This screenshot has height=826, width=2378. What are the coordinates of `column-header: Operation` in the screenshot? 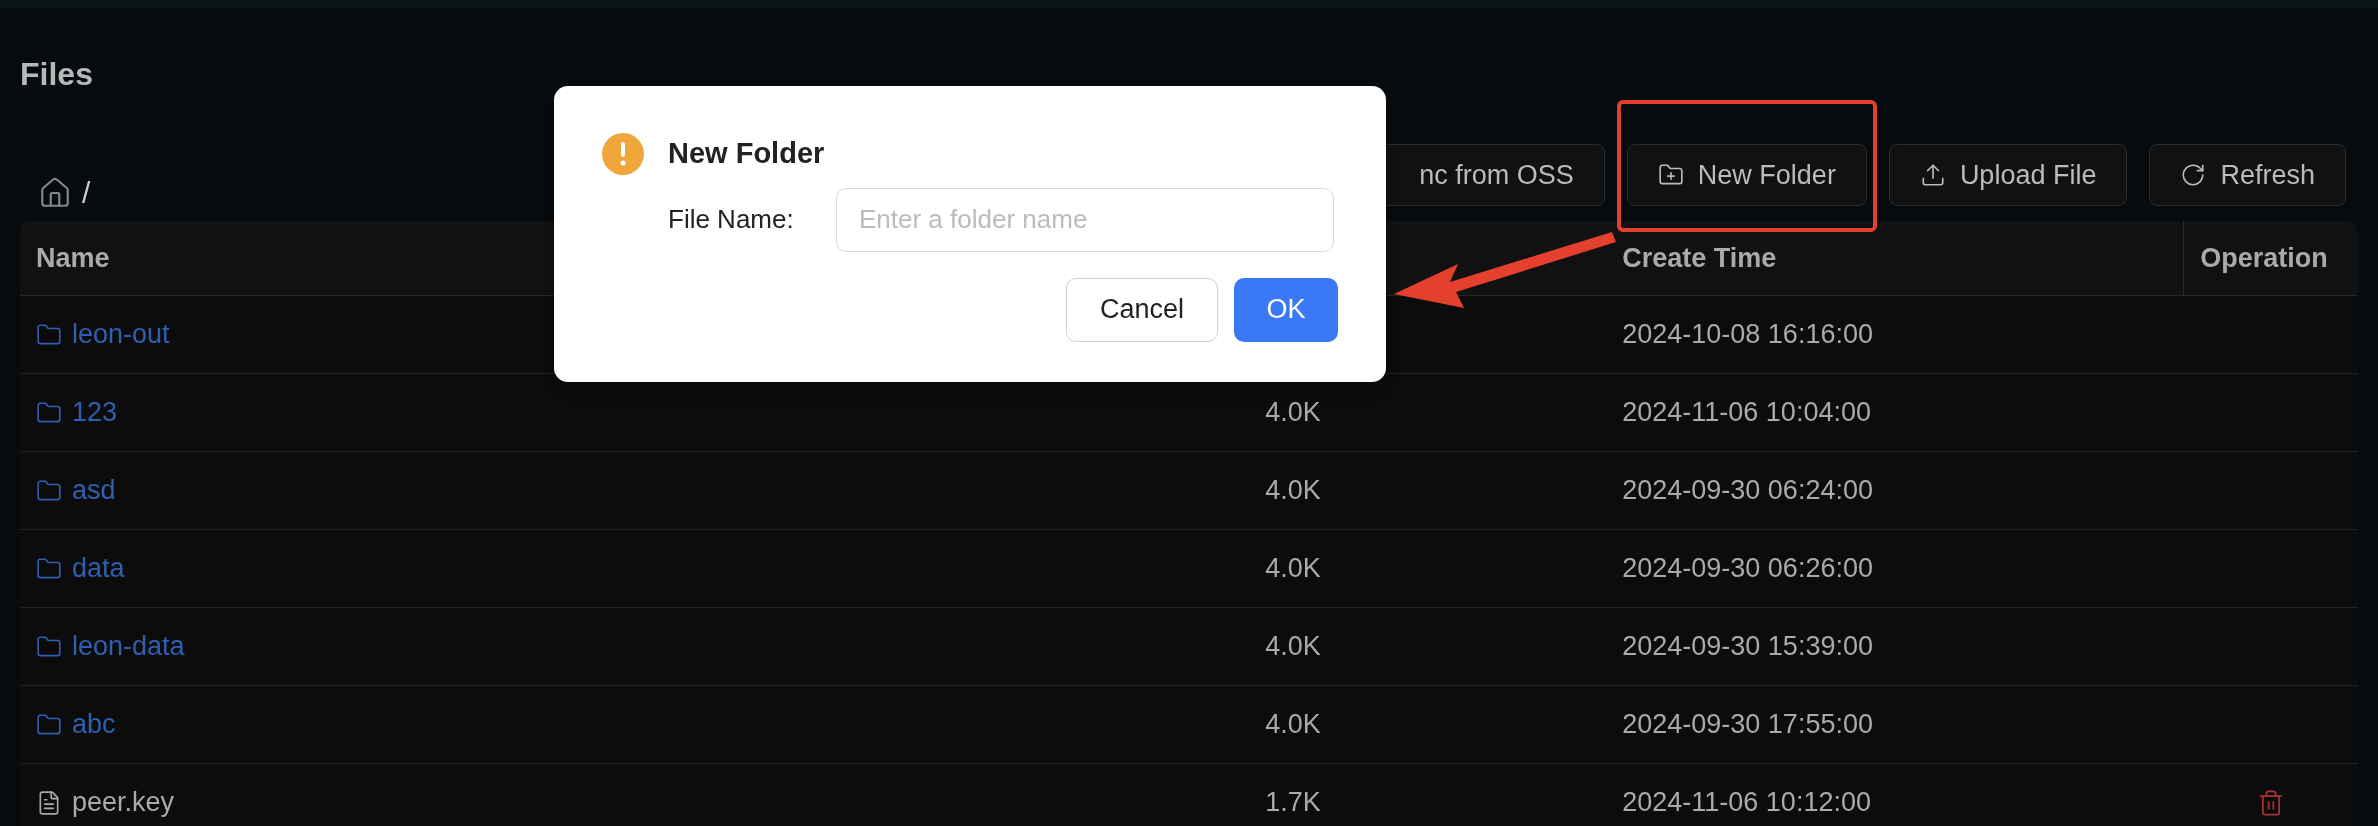 It's located at (2264, 258).